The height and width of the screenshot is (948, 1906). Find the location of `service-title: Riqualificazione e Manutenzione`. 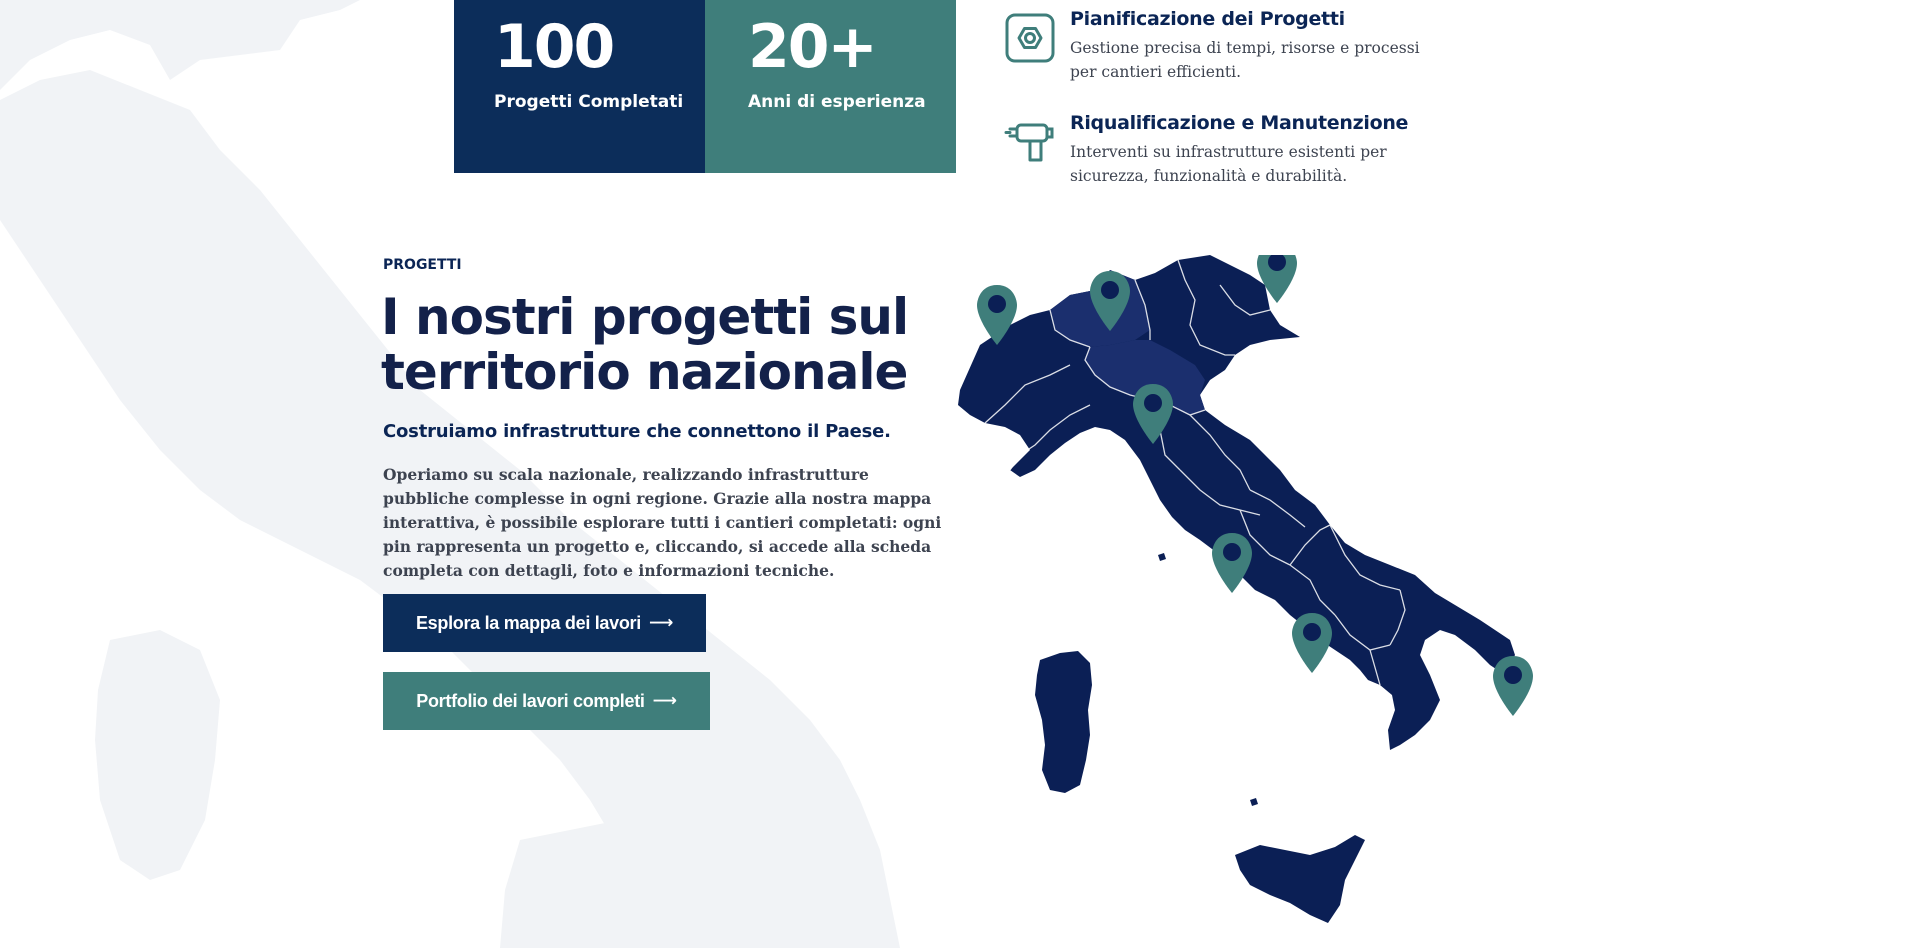

service-title: Riqualificazione e Manutenzione is located at coordinates (1239, 123).